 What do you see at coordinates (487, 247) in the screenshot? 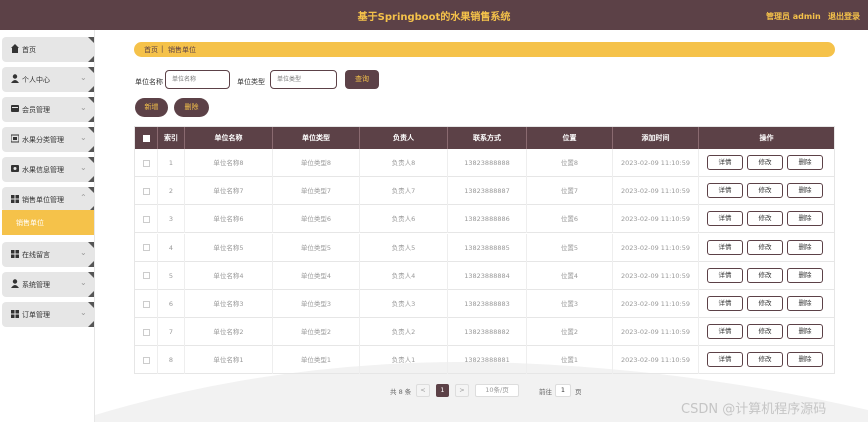
I see `cell-phone: 13823888885` at bounding box center [487, 247].